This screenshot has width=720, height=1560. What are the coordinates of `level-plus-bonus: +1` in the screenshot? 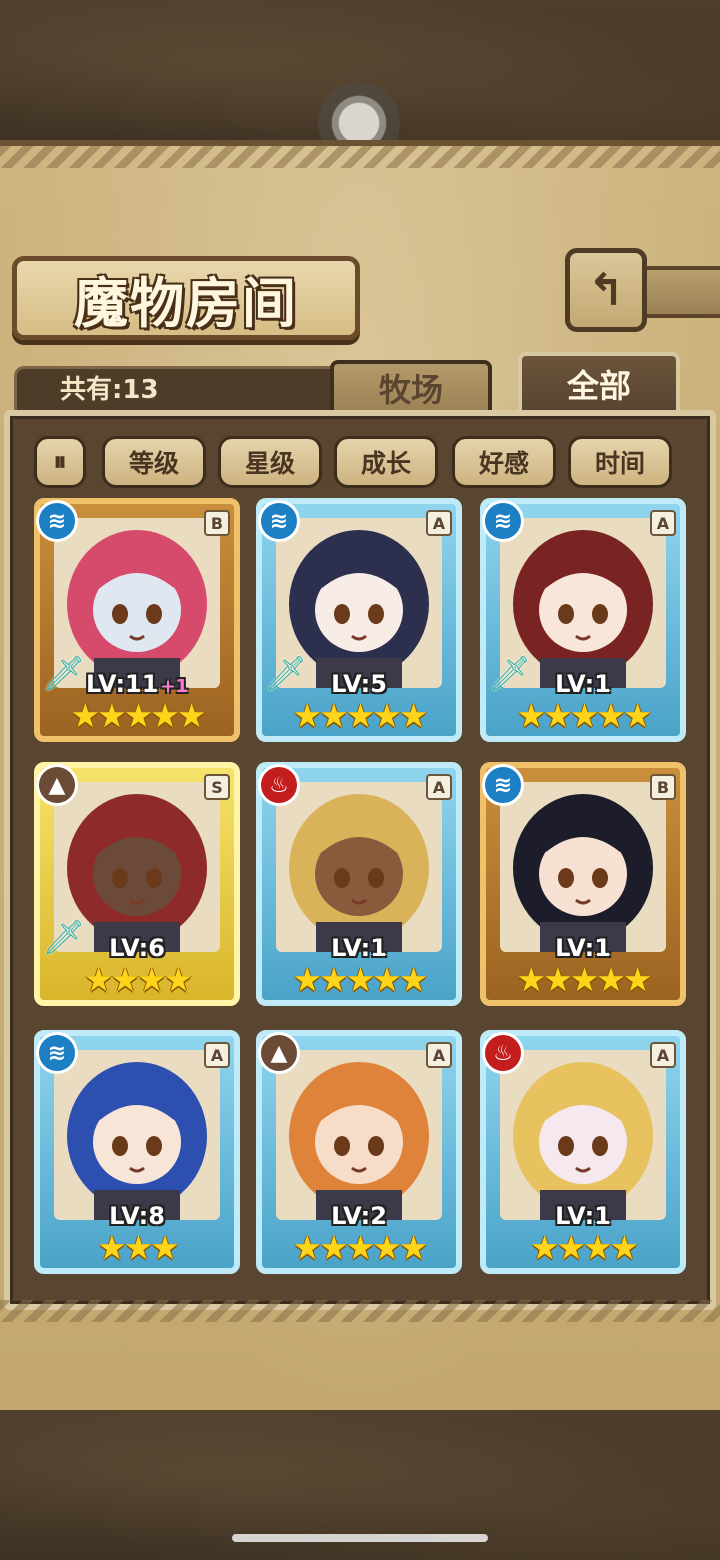 It's located at (174, 686).